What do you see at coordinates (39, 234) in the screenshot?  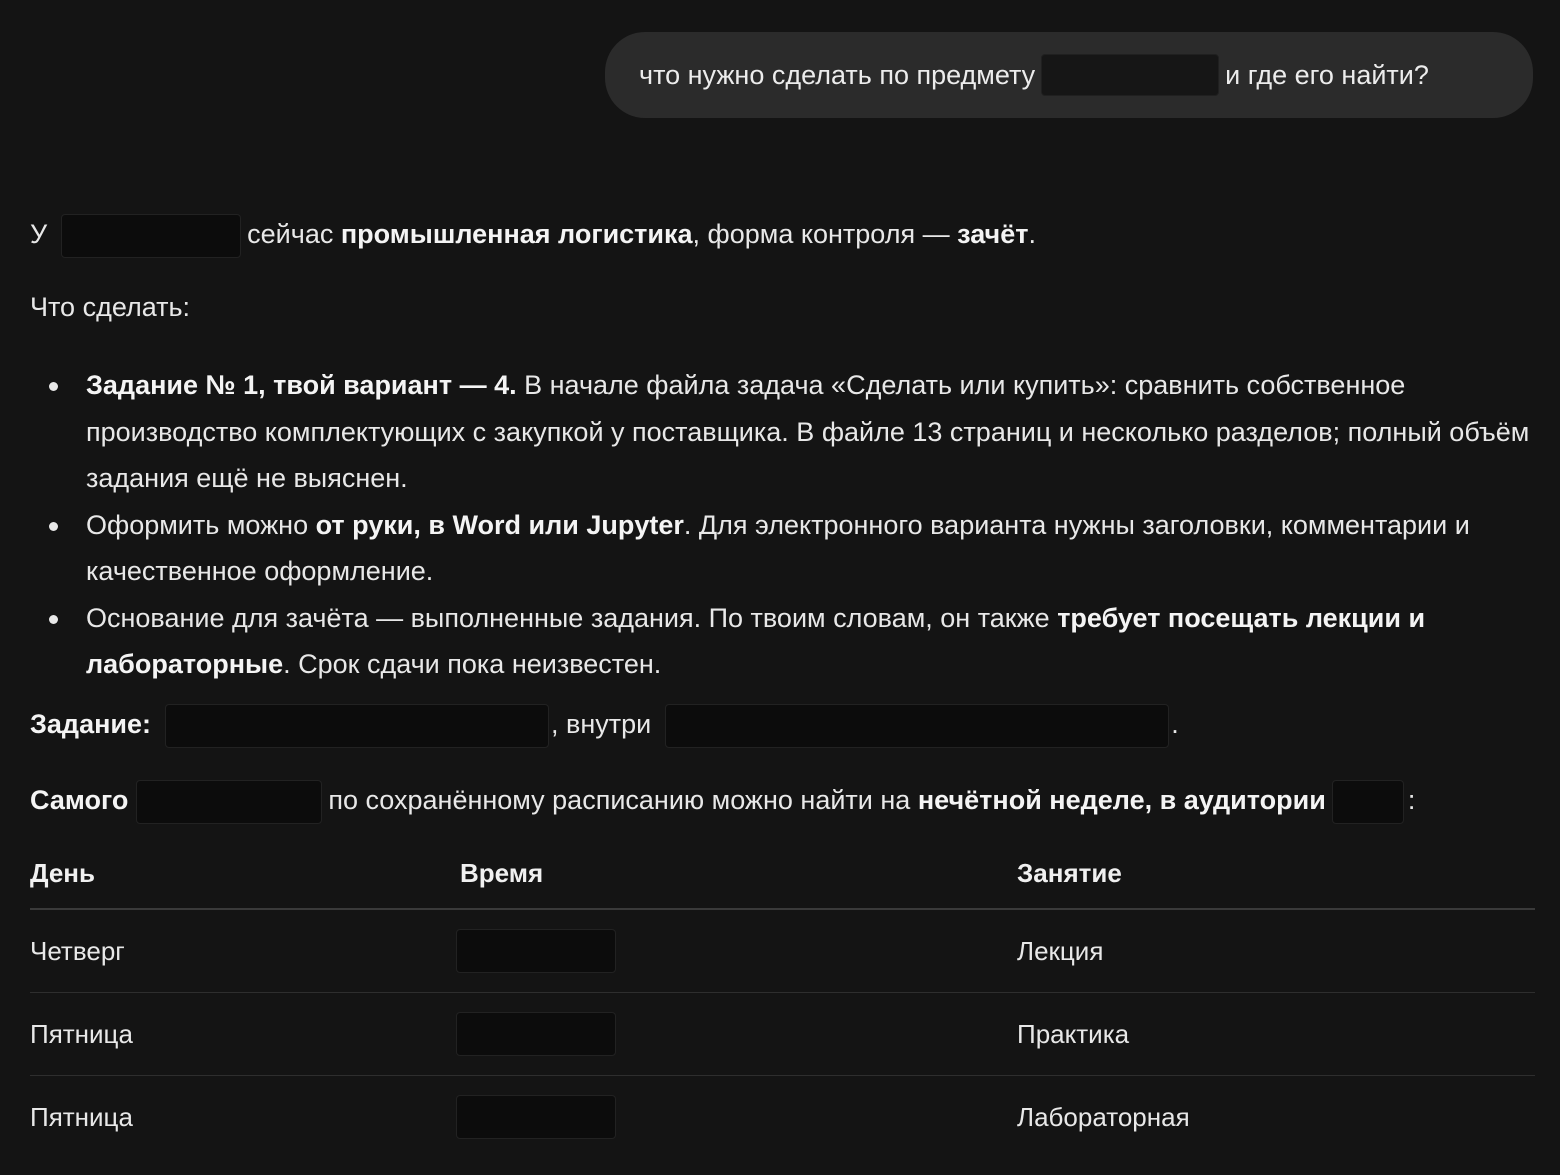 I see `reply-prefix: У` at bounding box center [39, 234].